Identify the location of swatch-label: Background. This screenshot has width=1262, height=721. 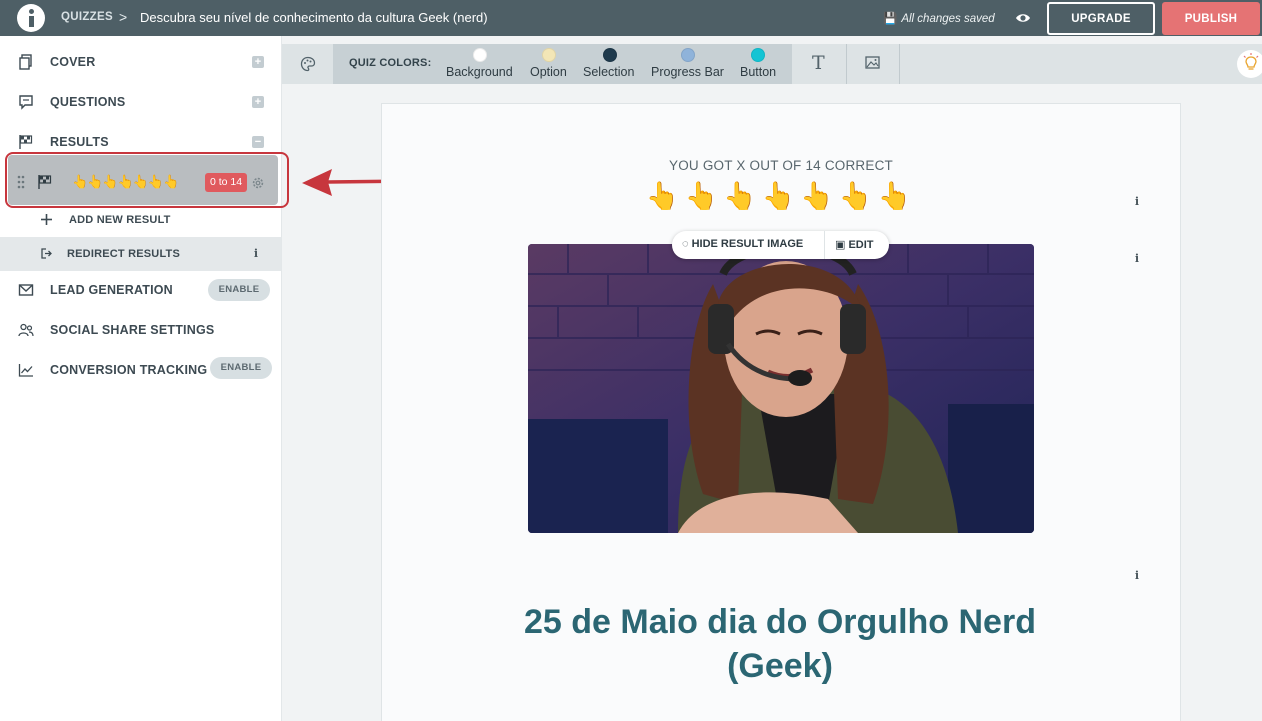
(479, 72).